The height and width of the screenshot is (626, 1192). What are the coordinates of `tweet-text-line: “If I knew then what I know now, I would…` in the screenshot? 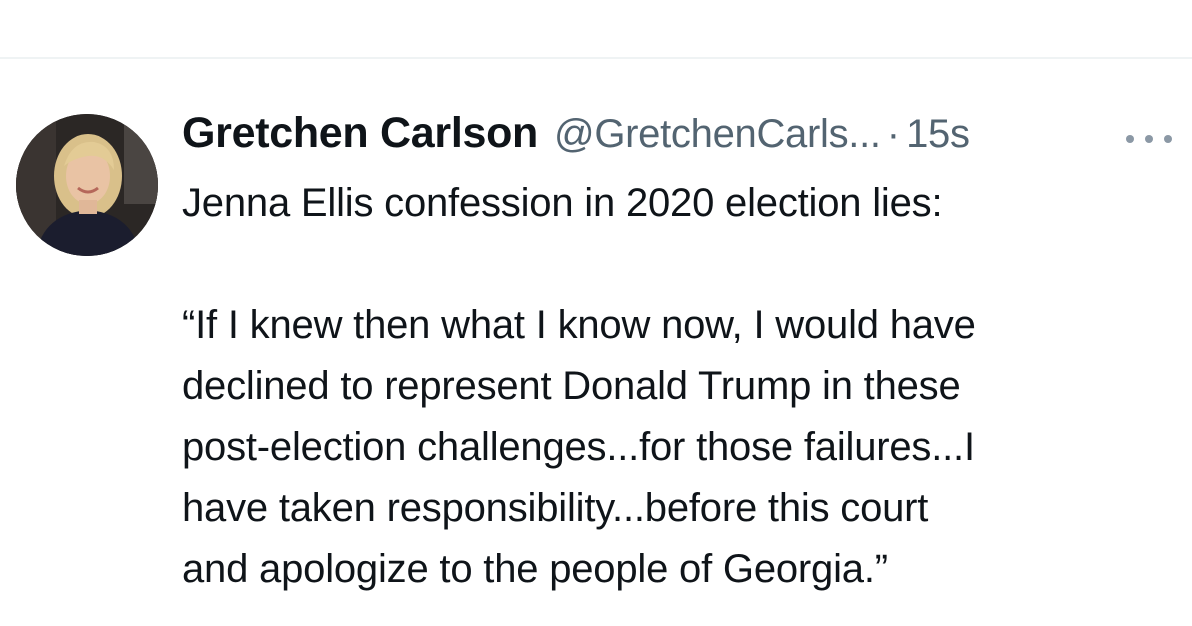 It's located at (579, 325).